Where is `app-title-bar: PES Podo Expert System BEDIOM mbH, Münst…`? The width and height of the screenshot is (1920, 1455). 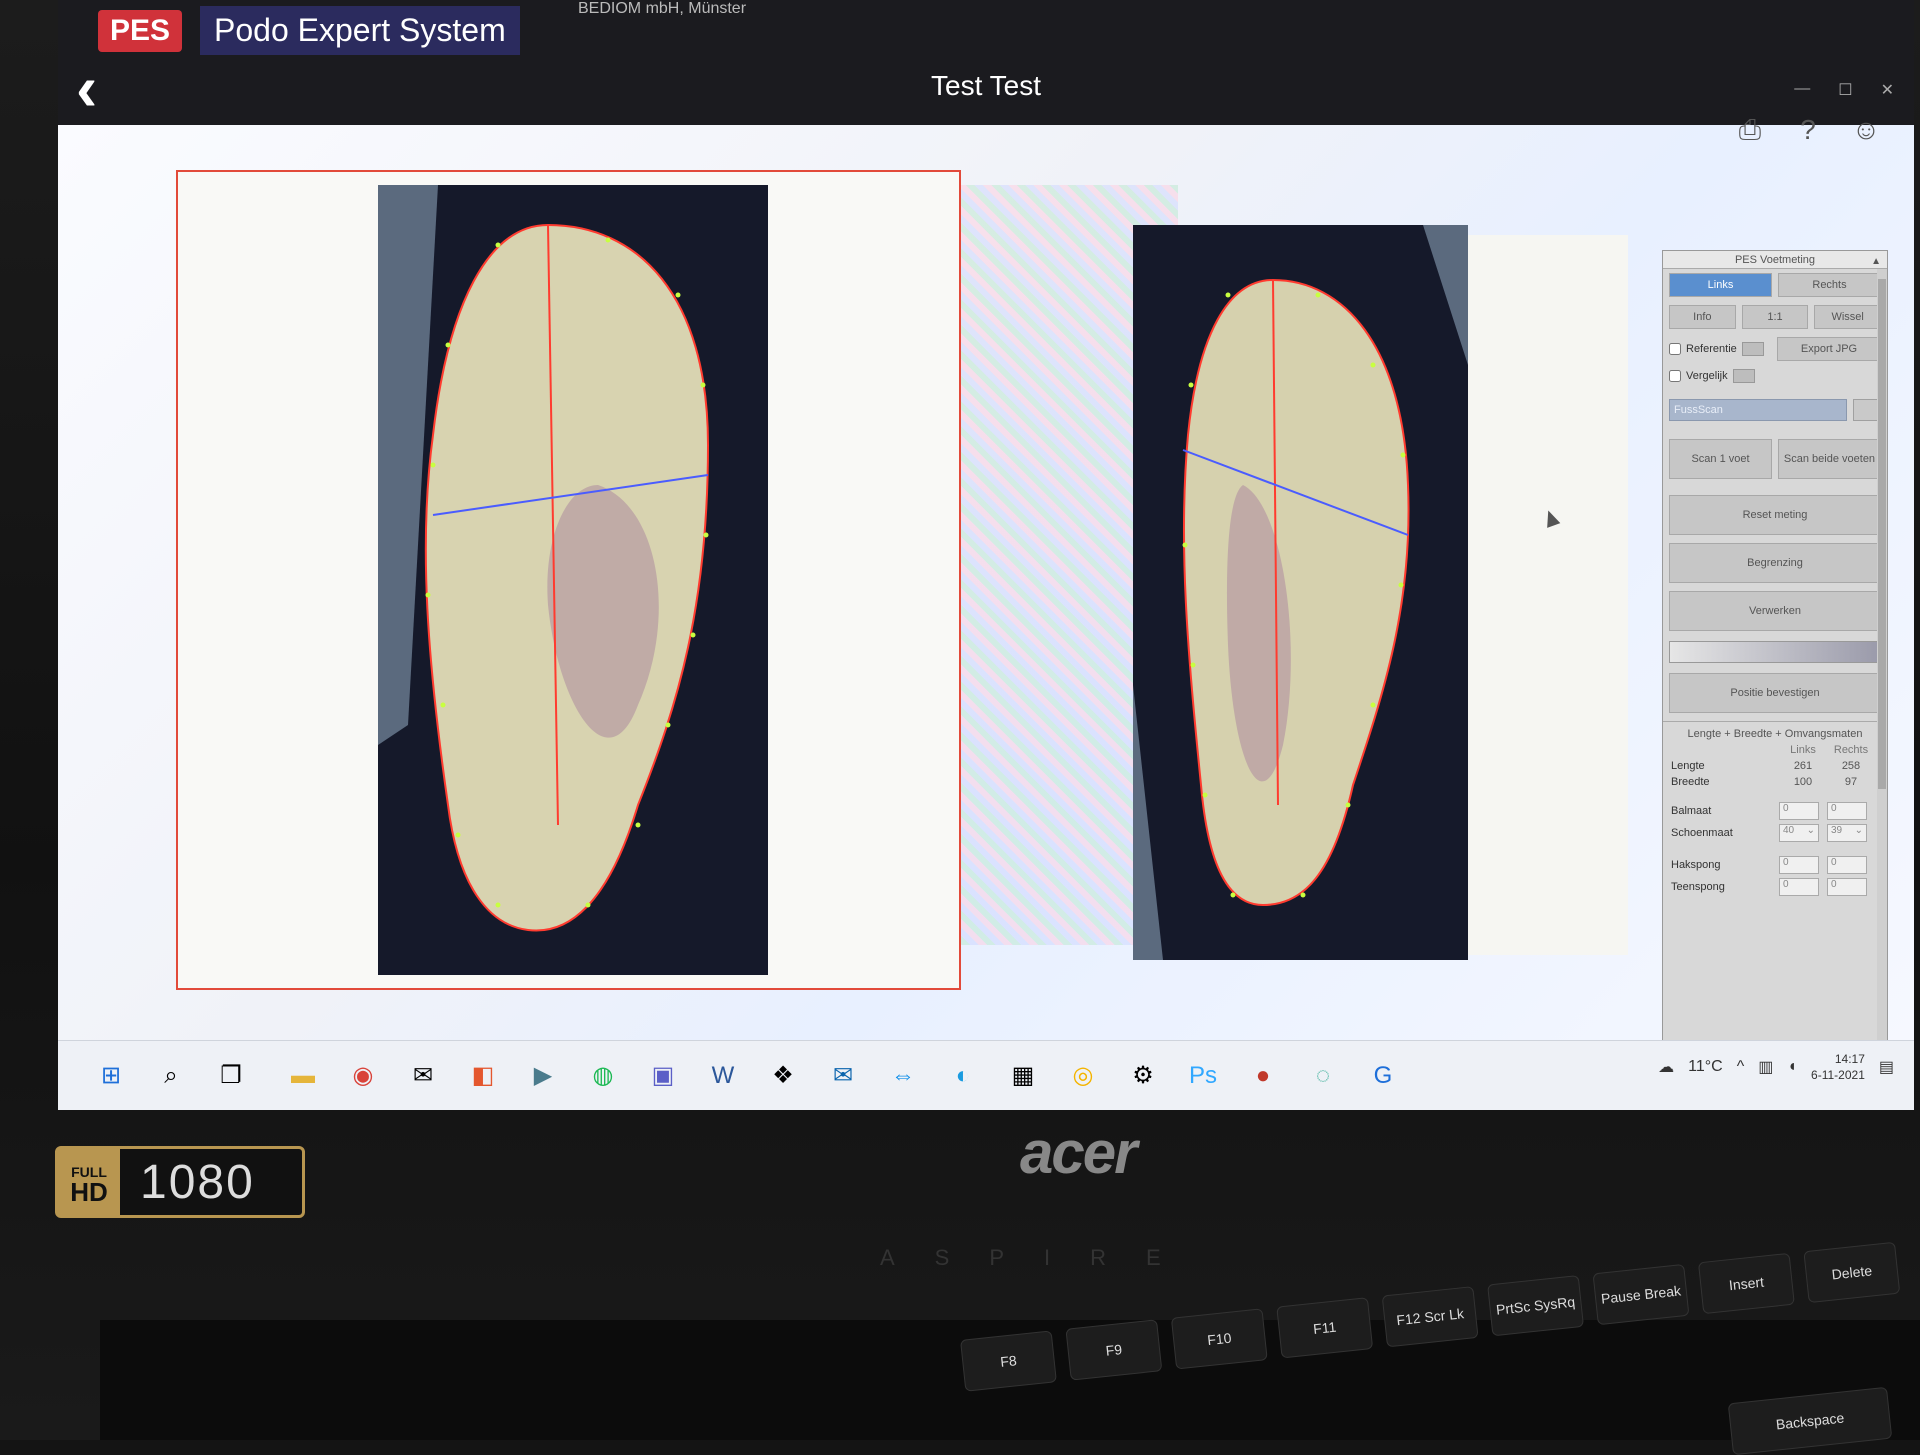 app-title-bar: PES Podo Expert System BEDIOM mbH, Münst… is located at coordinates (986, 62).